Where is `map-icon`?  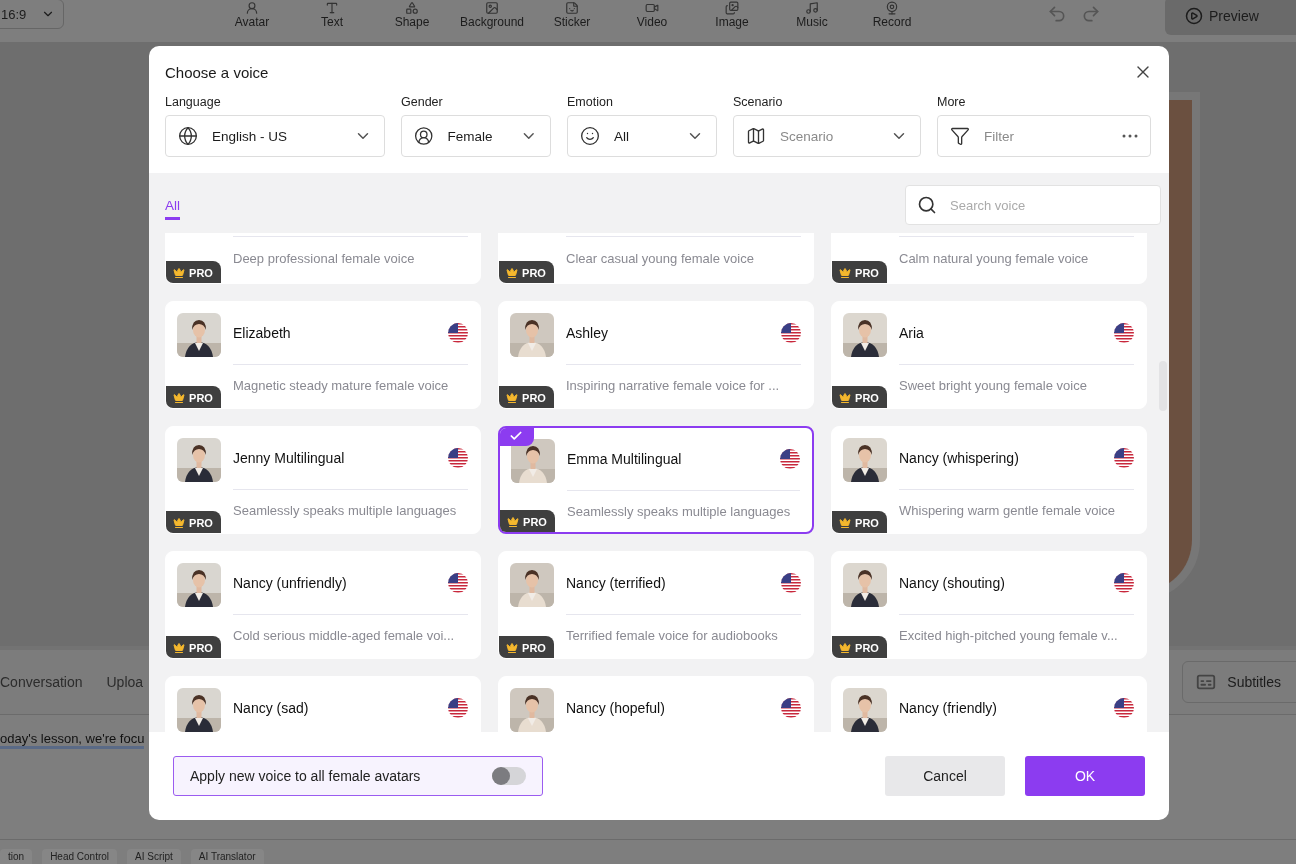
map-icon is located at coordinates (756, 136).